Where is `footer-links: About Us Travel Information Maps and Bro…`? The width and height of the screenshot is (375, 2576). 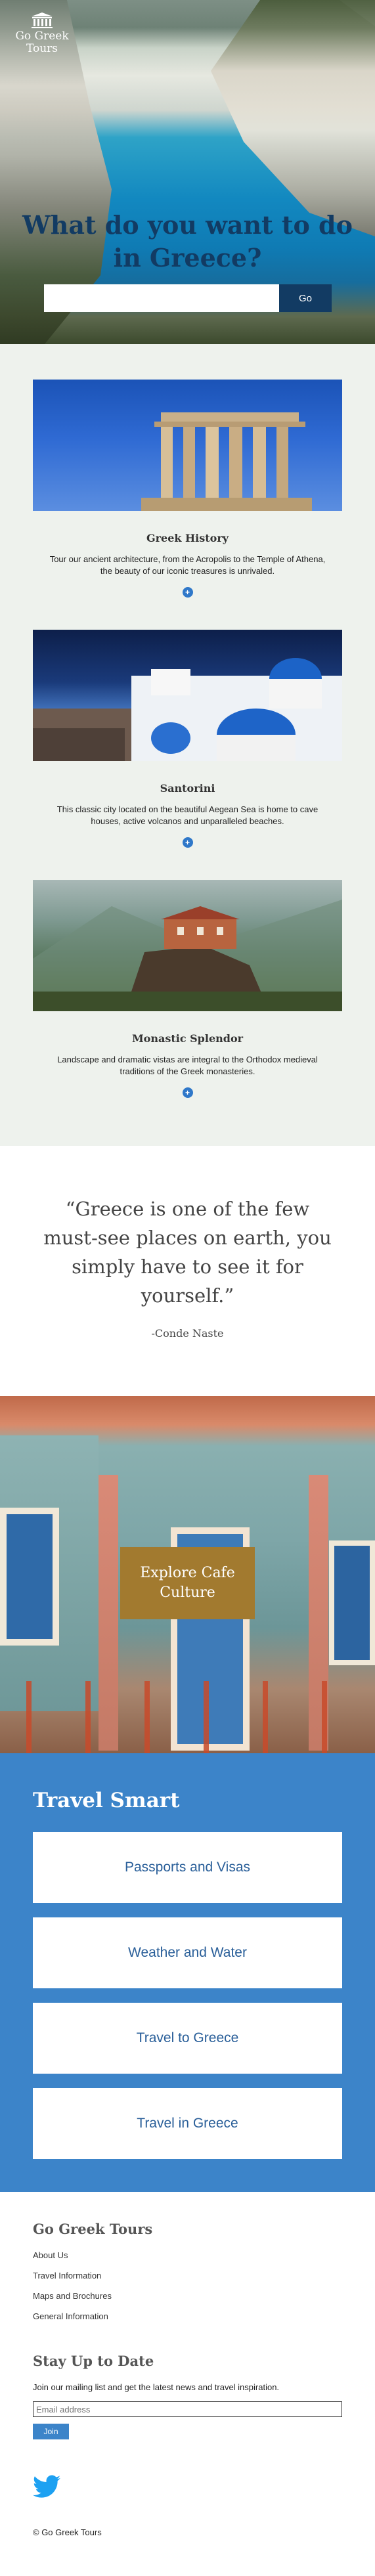
footer-links: About Us Travel Information Maps and Bro… is located at coordinates (187, 2286).